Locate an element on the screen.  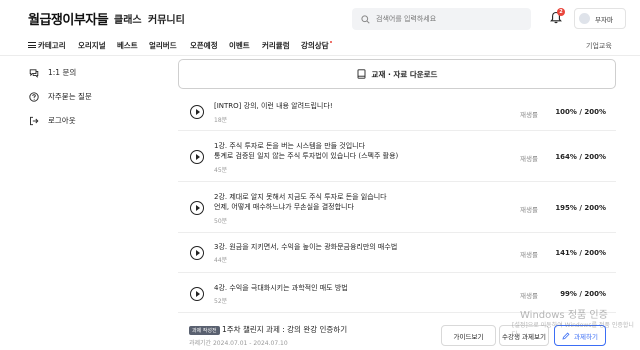
logout-icon is located at coordinates (34, 120).